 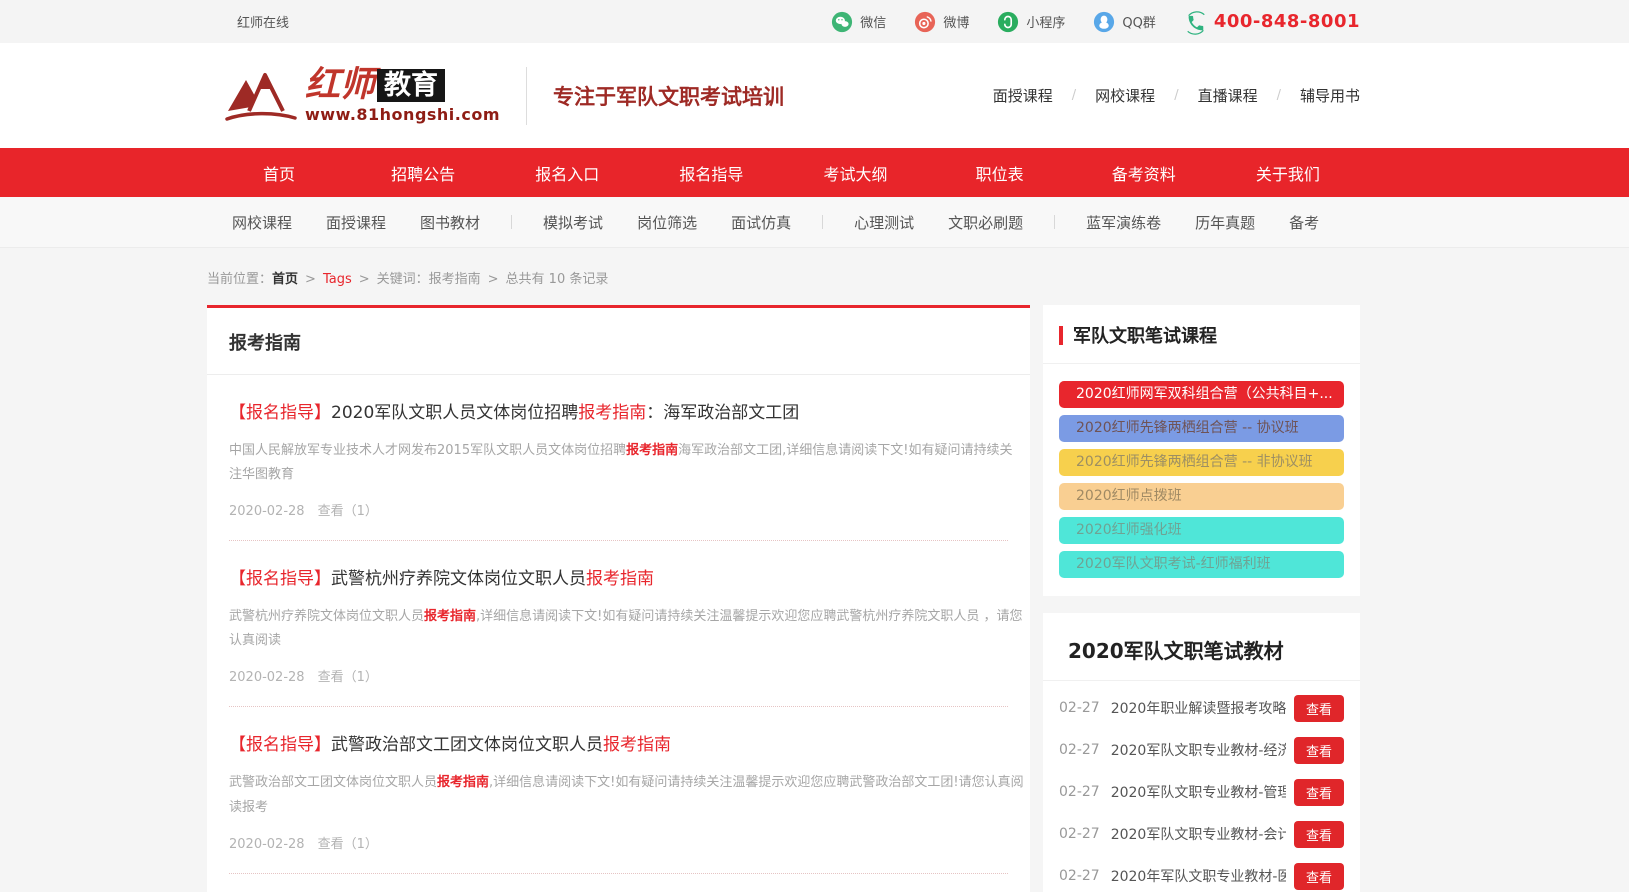 What do you see at coordinates (1198, 750) in the screenshot?
I see `book-title-link: 2020军队文职专业教材-经济学` at bounding box center [1198, 750].